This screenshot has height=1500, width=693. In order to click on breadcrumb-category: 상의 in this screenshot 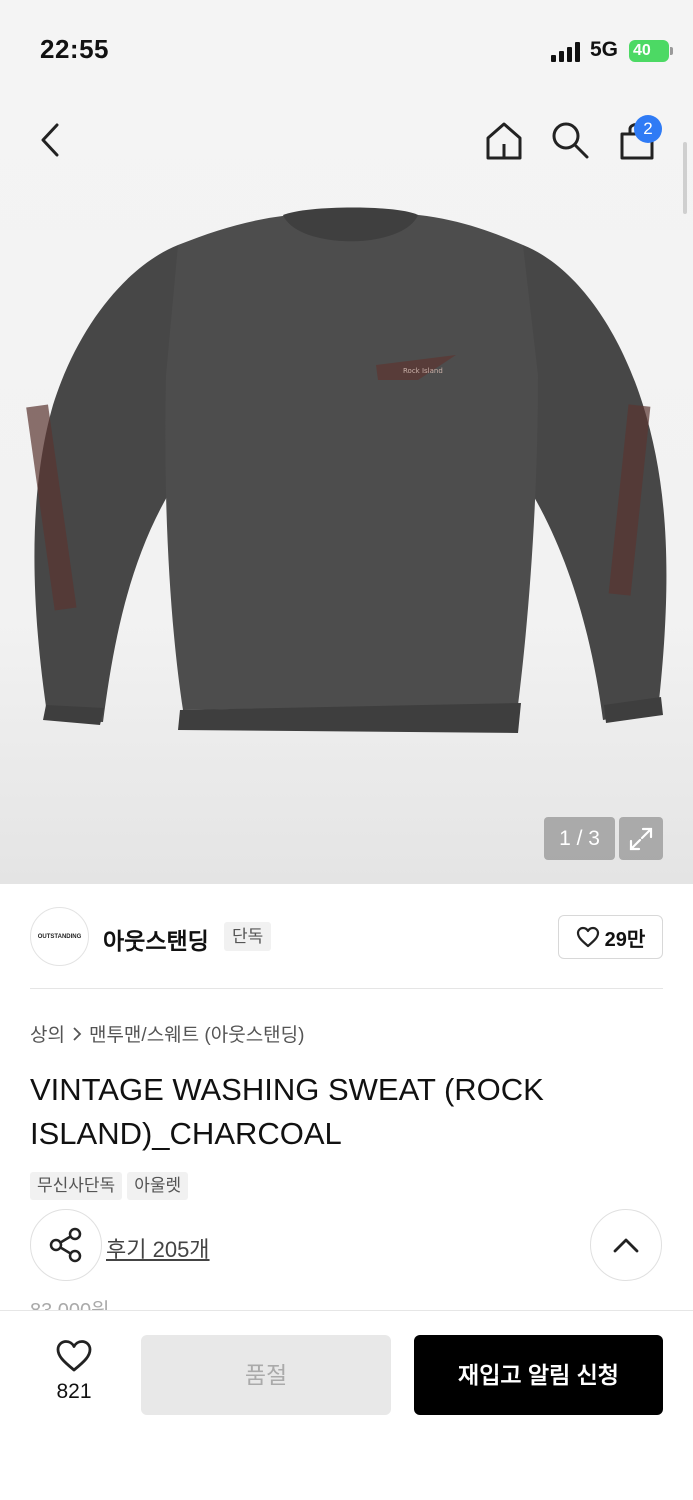, I will do `click(47, 1033)`.